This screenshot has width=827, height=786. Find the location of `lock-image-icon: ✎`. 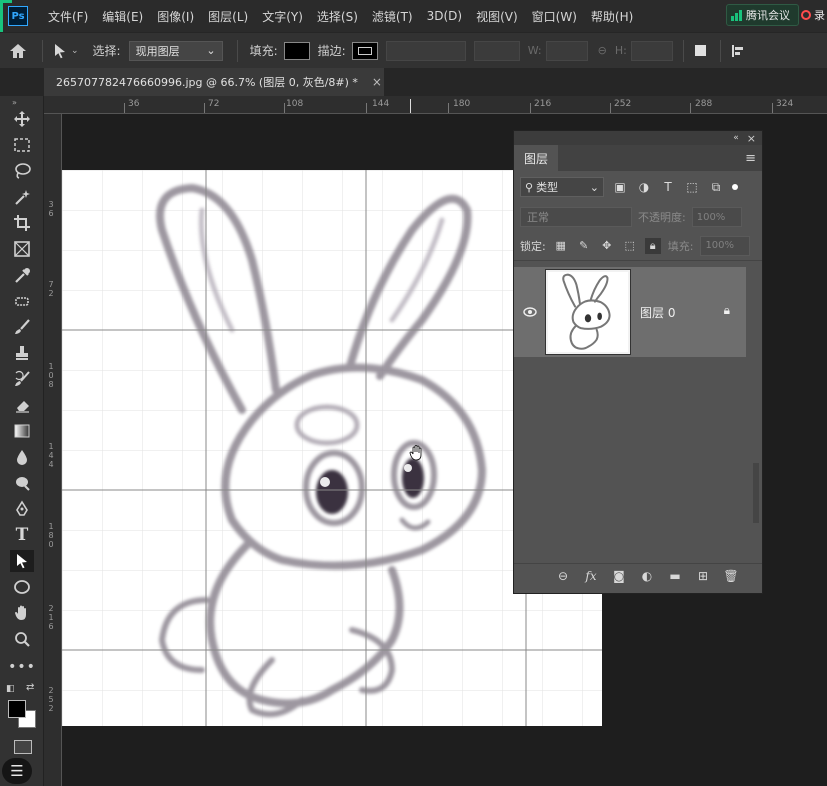

lock-image-icon: ✎ is located at coordinates (584, 246).